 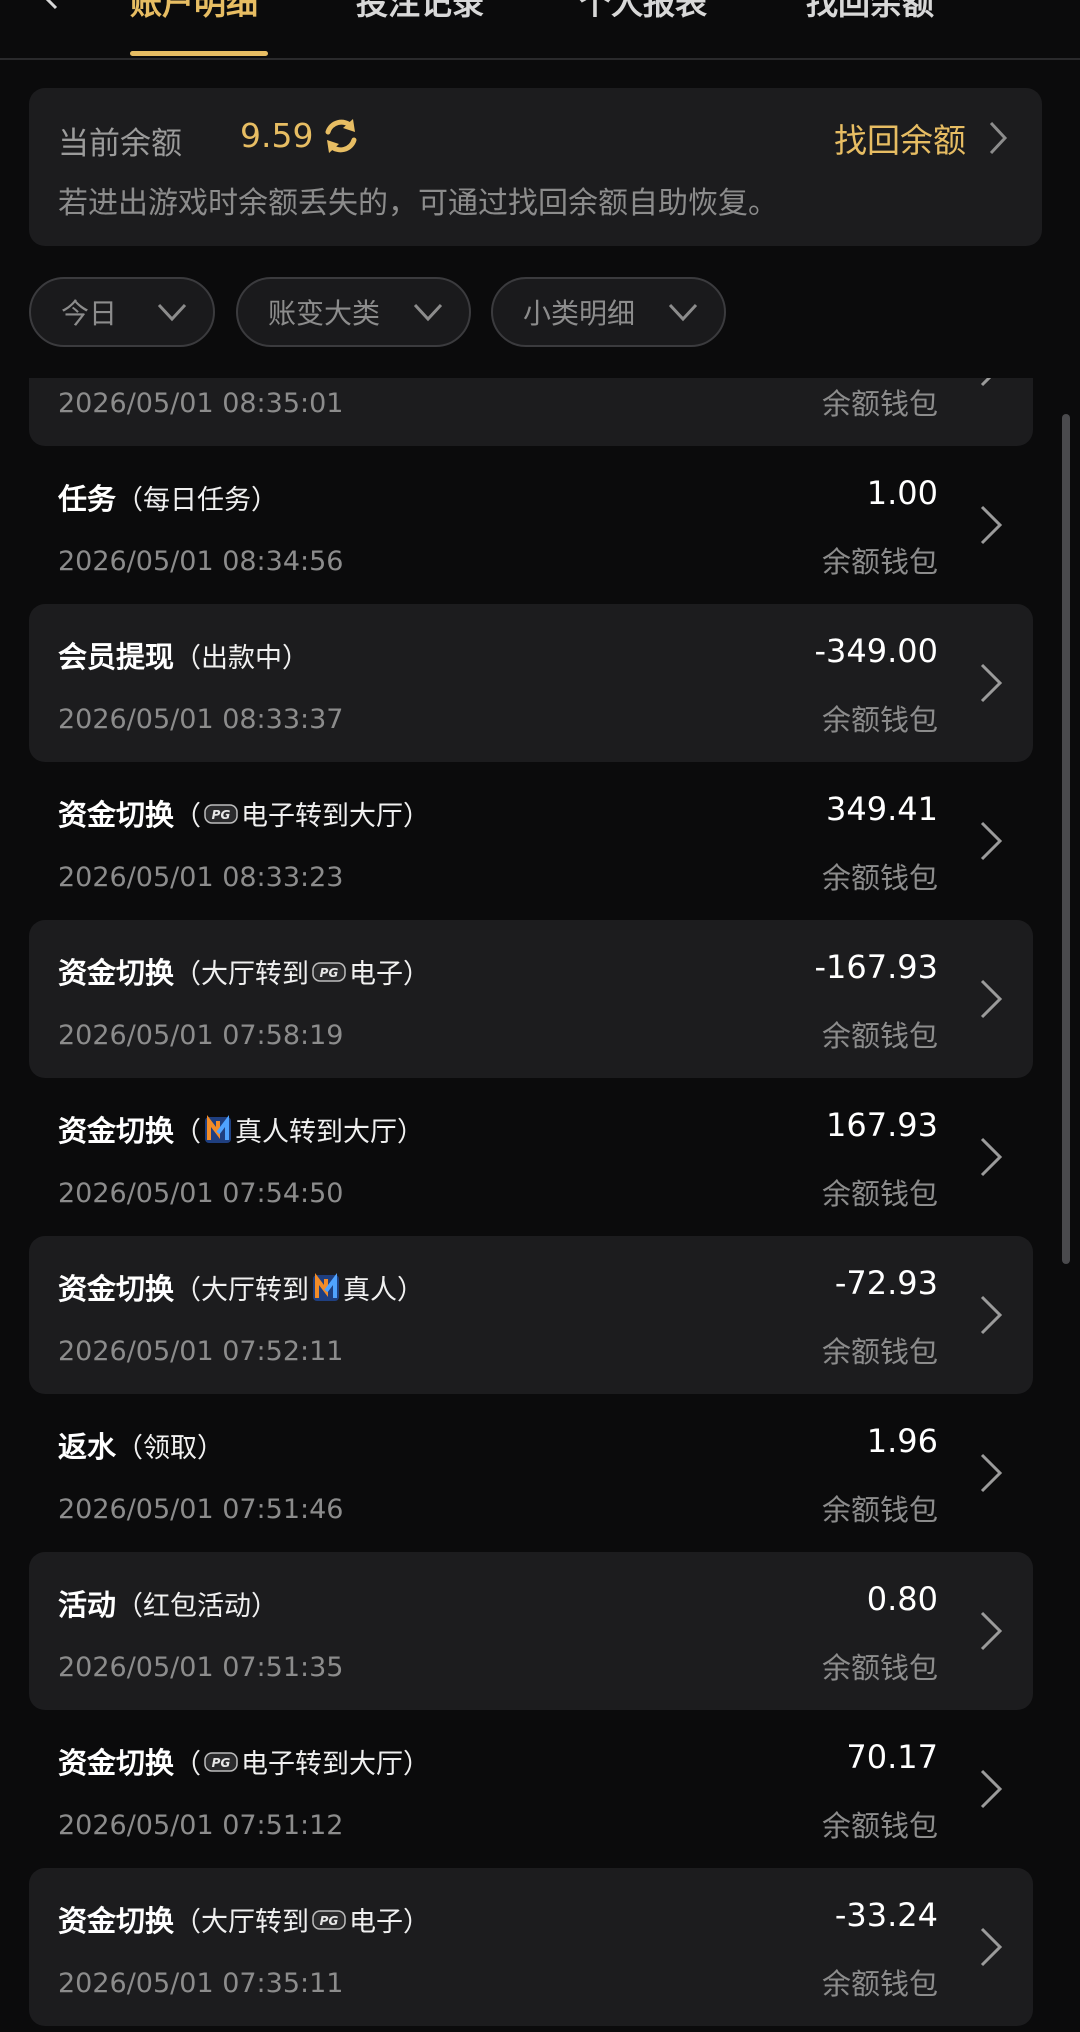 I want to click on platform-logo, so click(x=218, y=1129).